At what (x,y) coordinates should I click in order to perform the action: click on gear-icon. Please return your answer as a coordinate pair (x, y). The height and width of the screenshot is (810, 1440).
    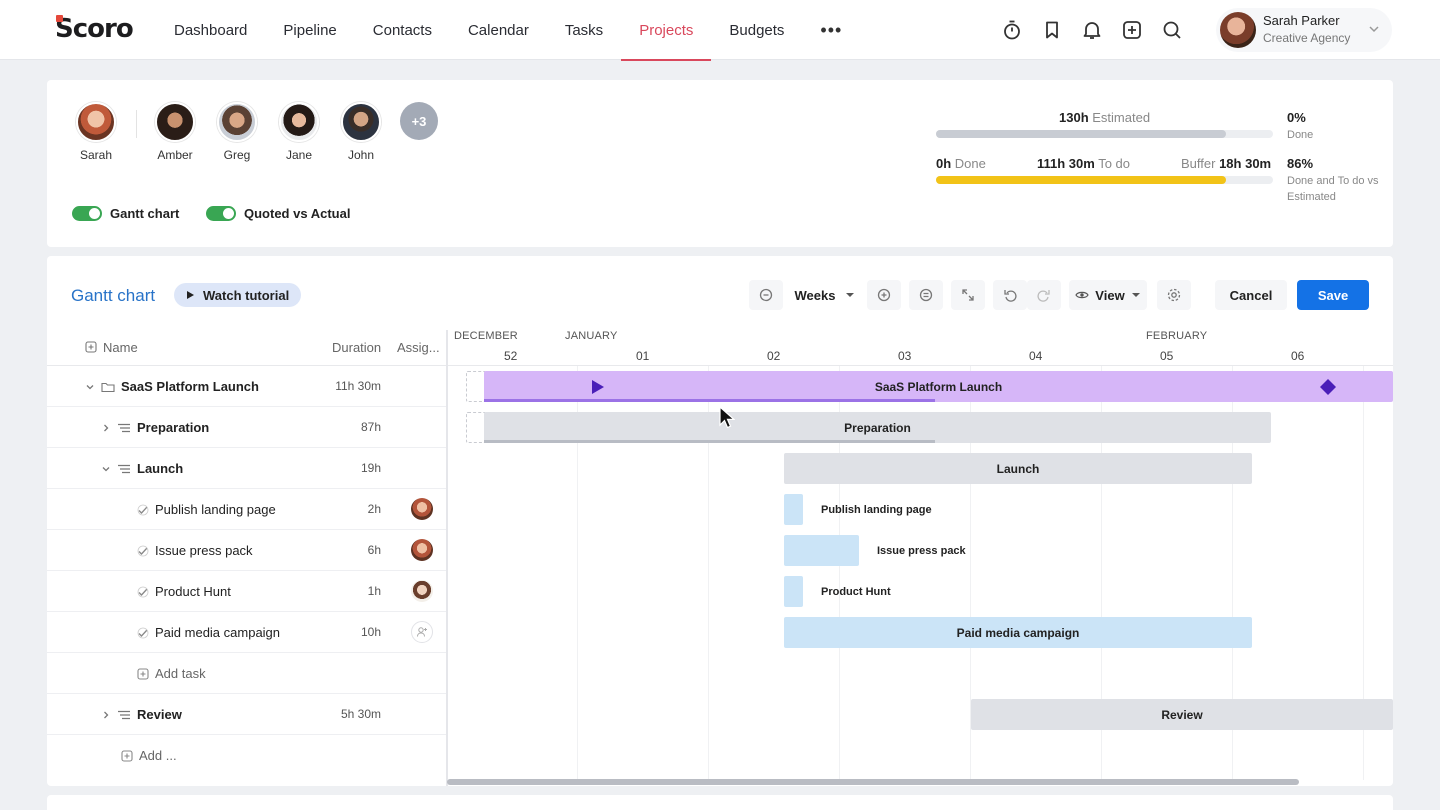
    Looking at the image, I should click on (1174, 295).